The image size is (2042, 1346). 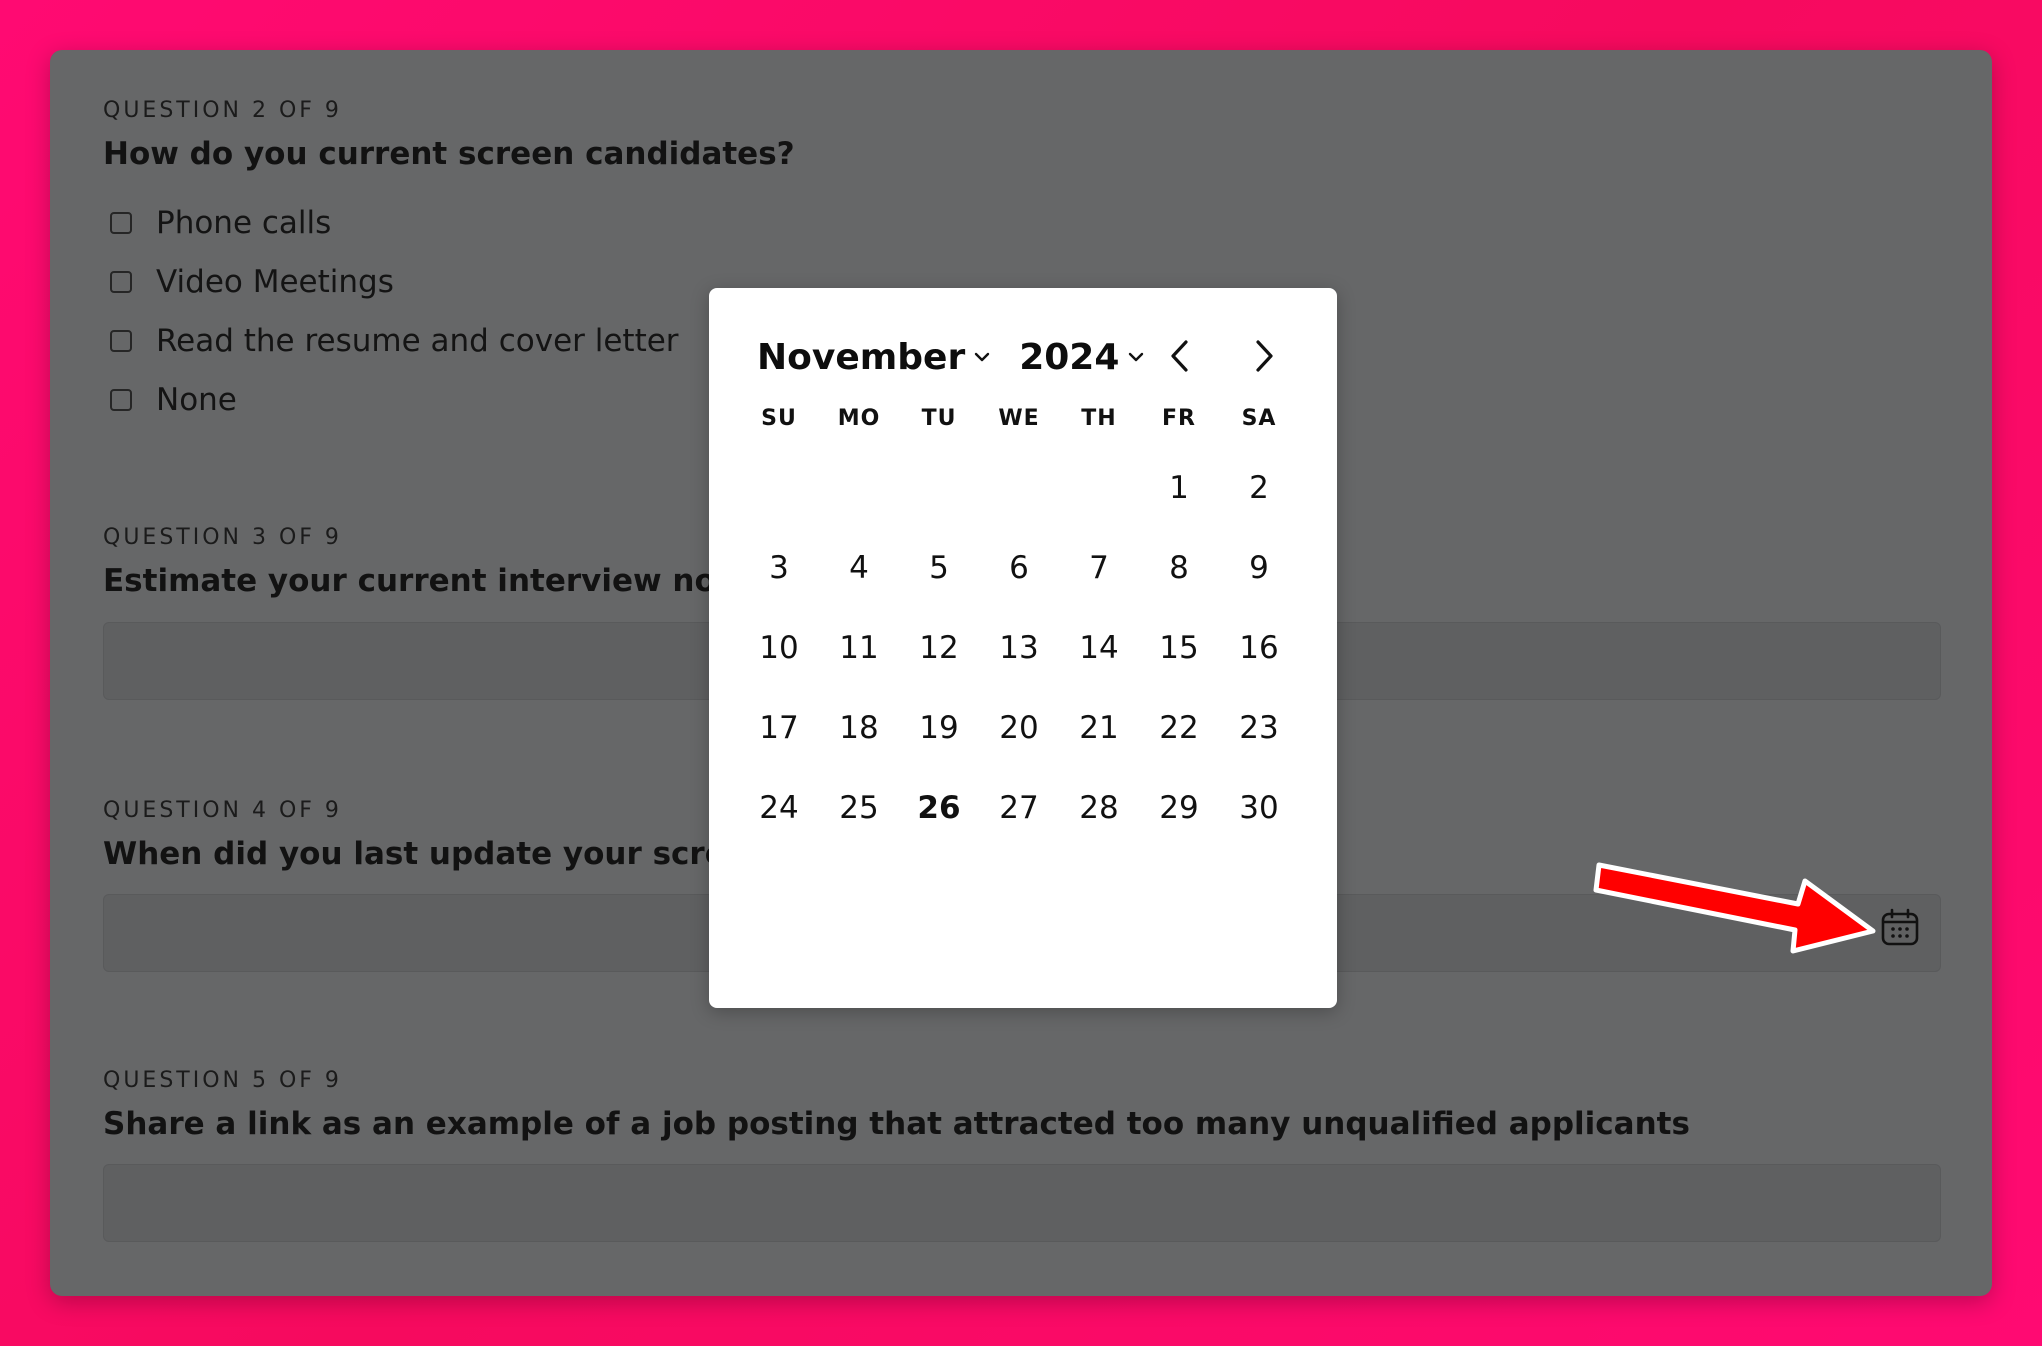 What do you see at coordinates (939, 568) in the screenshot?
I see `day-cell: 5` at bounding box center [939, 568].